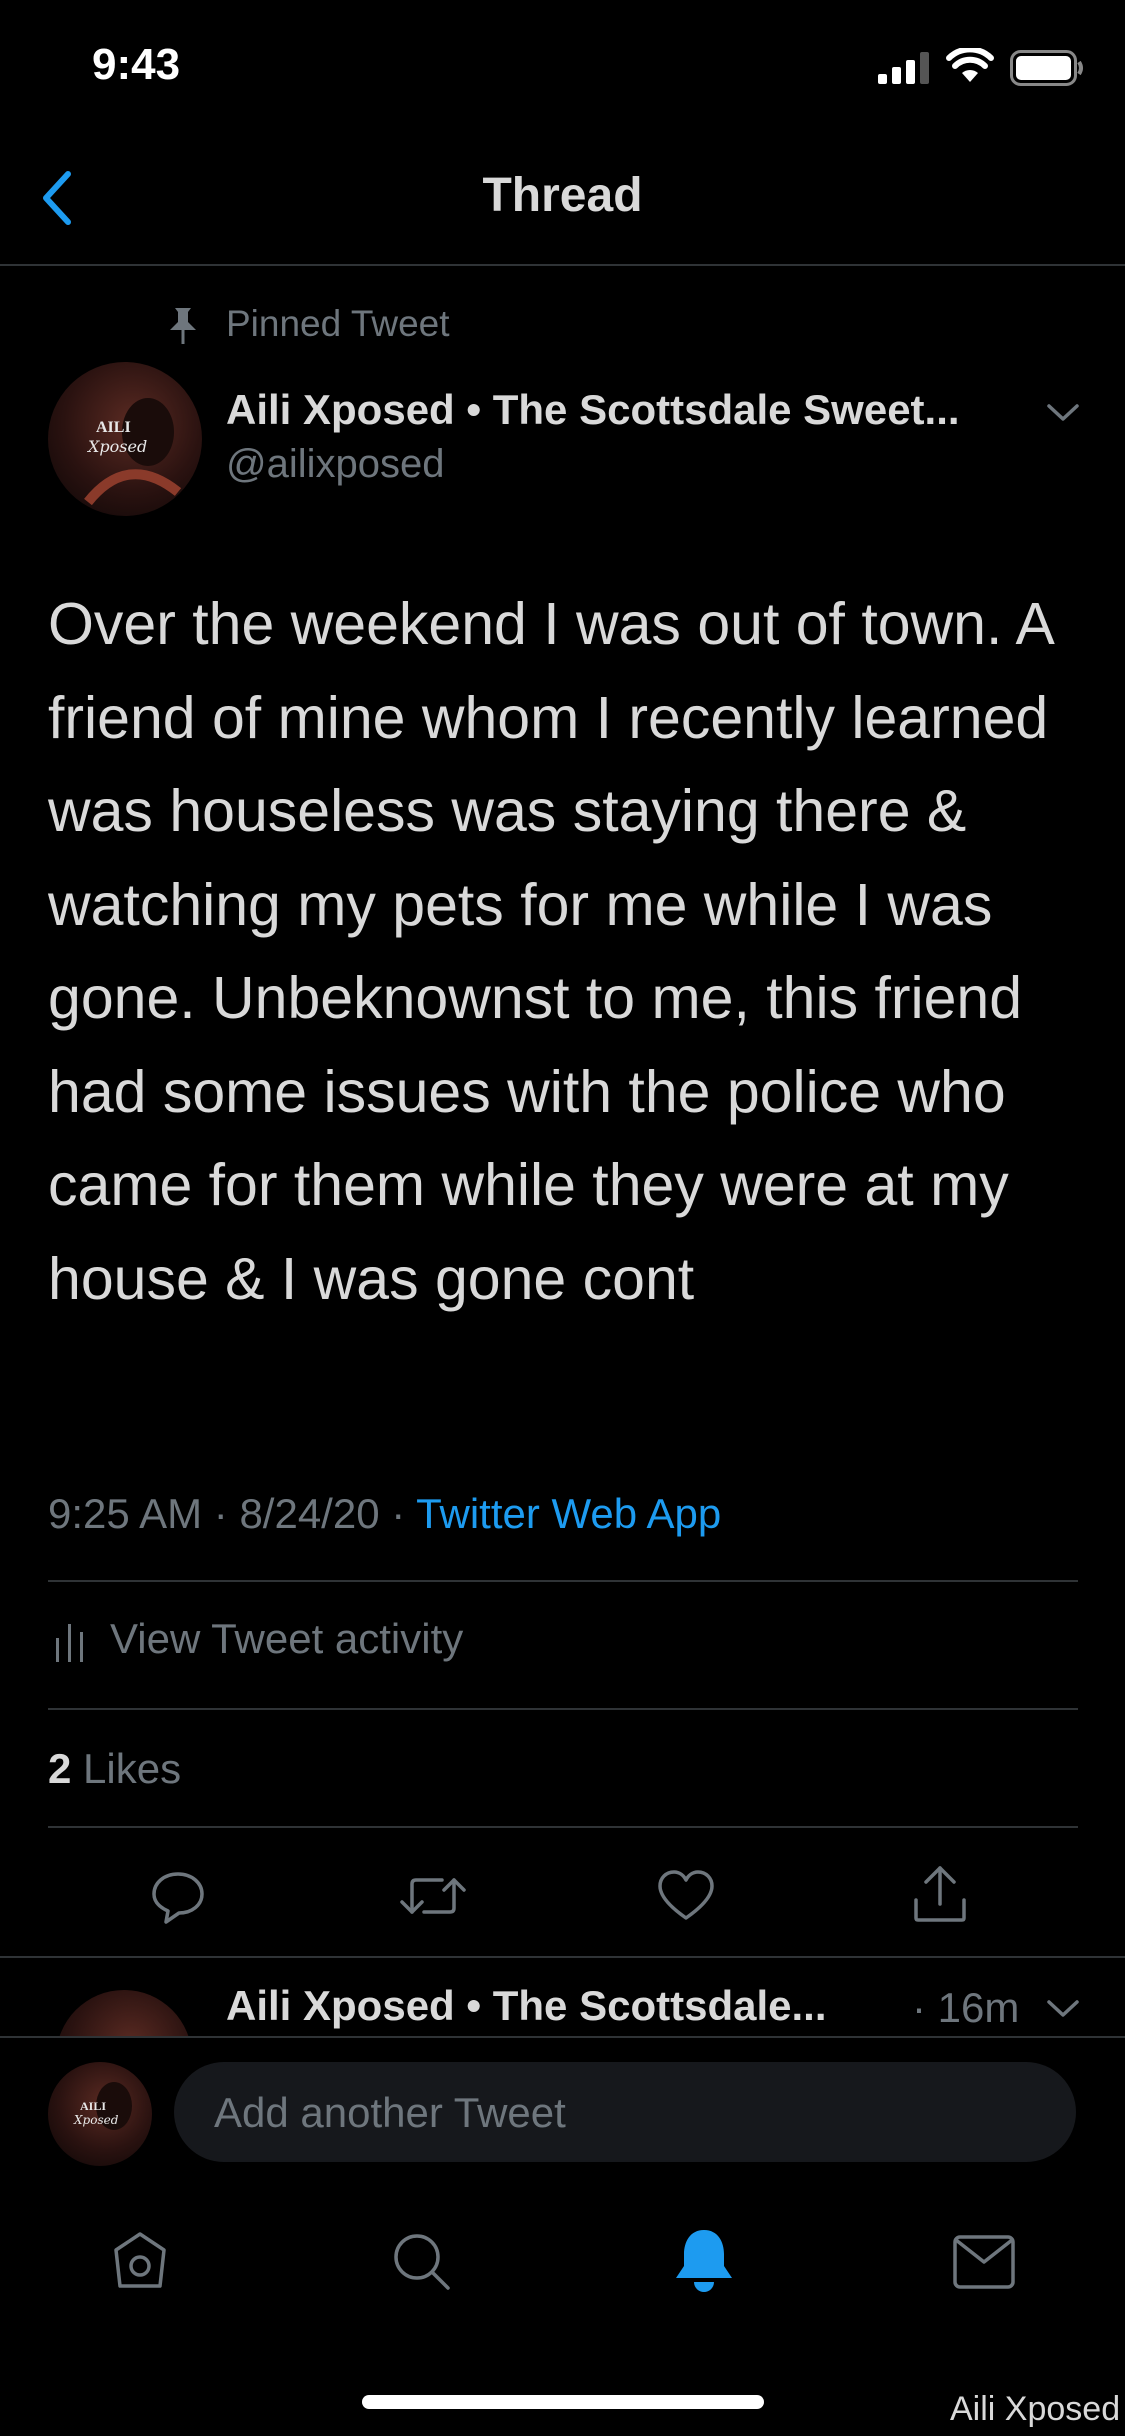 This screenshot has height=2436, width=1125. What do you see at coordinates (183, 326) in the screenshot?
I see `pin-icon` at bounding box center [183, 326].